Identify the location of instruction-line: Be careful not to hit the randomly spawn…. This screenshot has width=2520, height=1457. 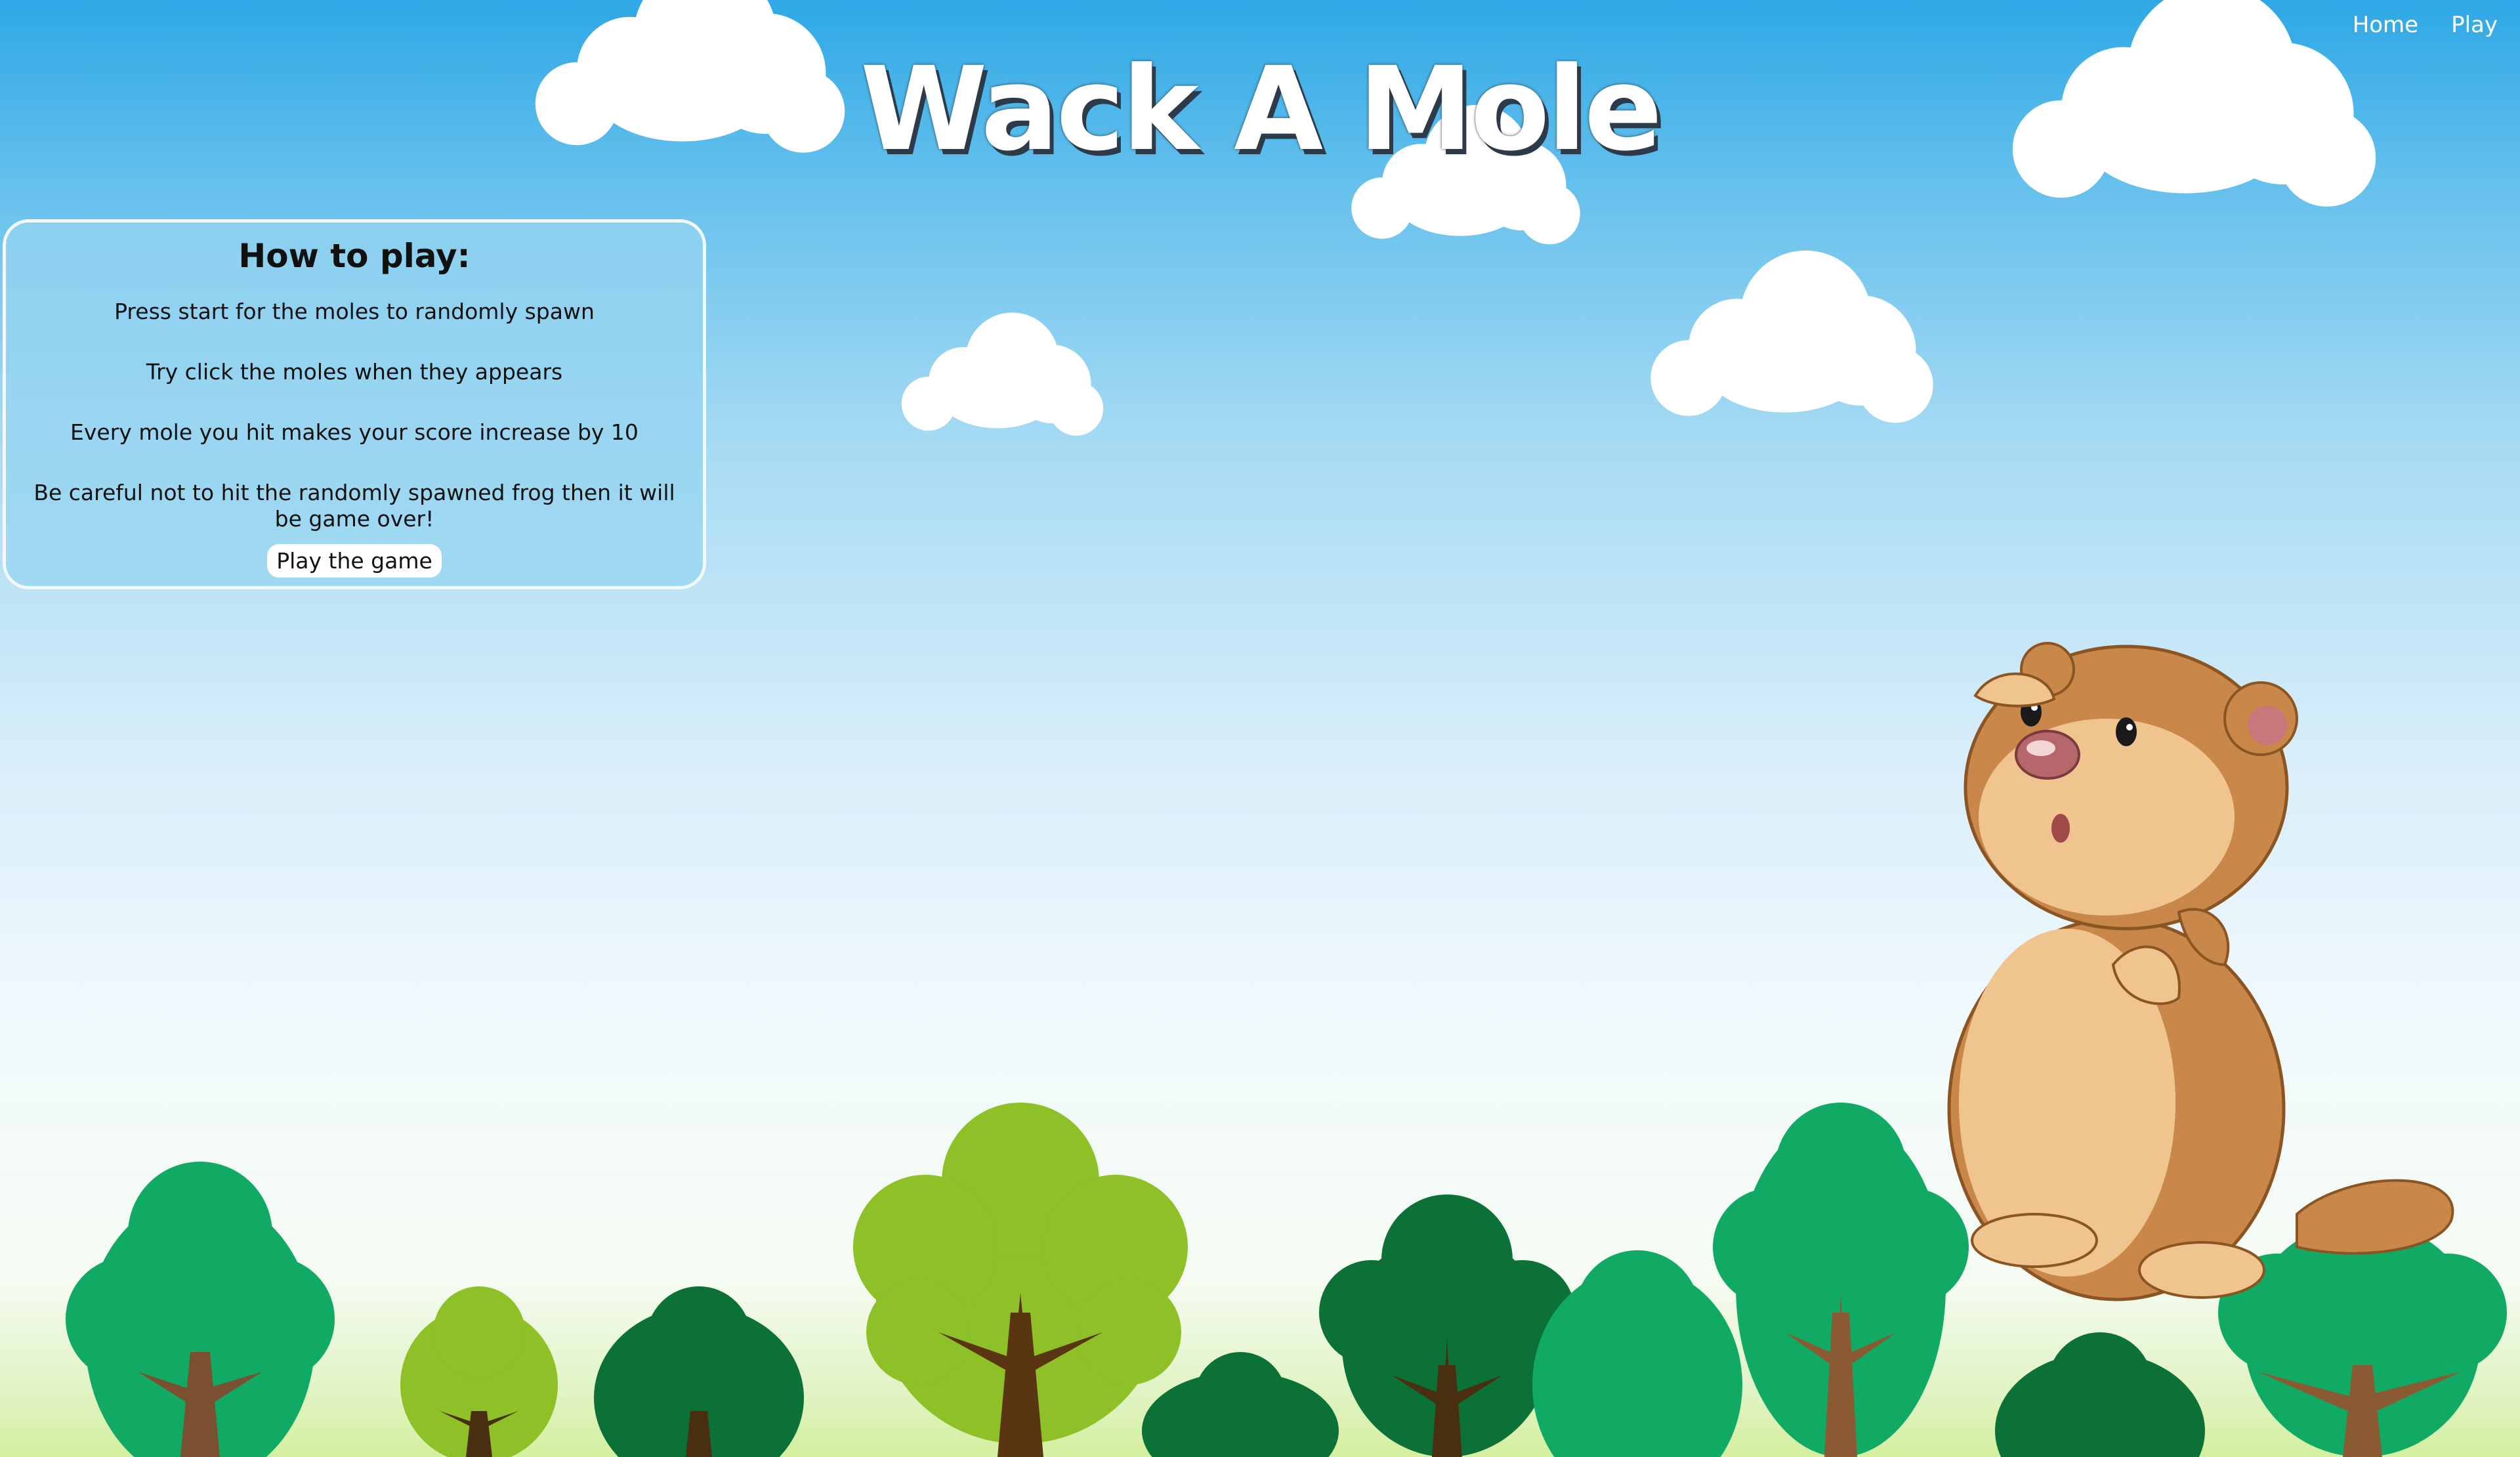
(354, 506).